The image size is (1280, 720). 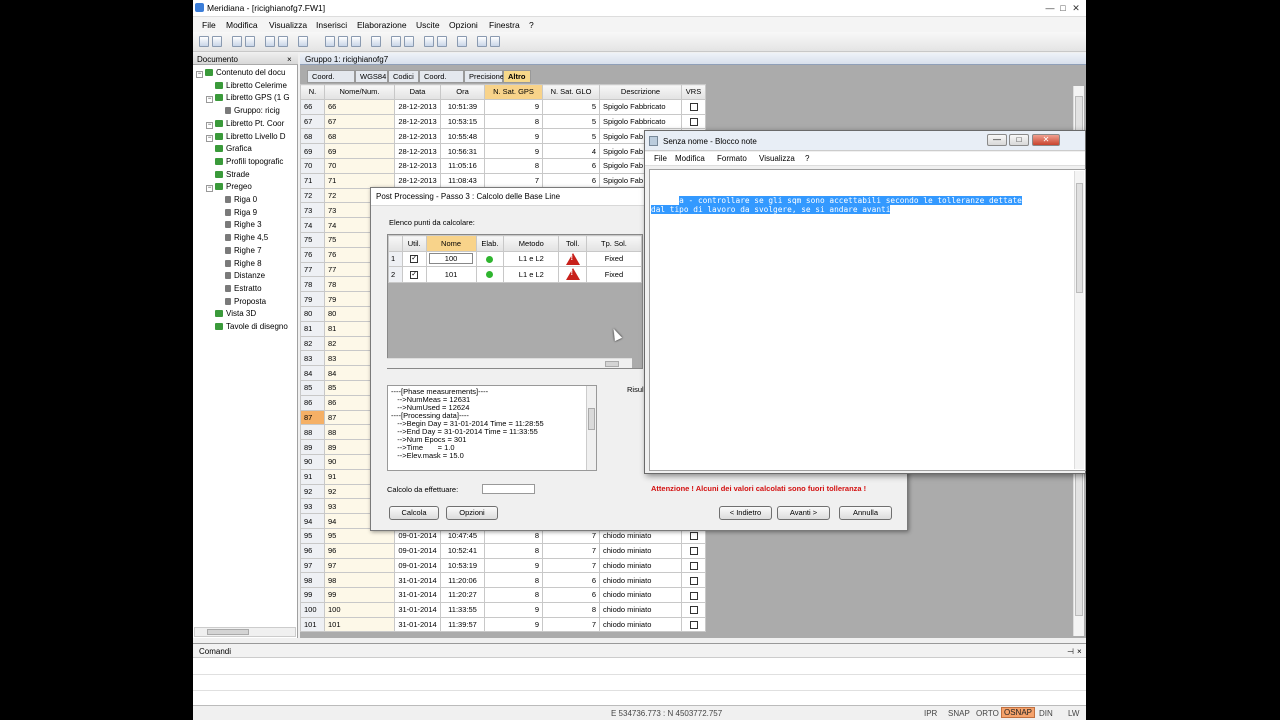 I want to click on tab-altro: Altro, so click(x=517, y=76).